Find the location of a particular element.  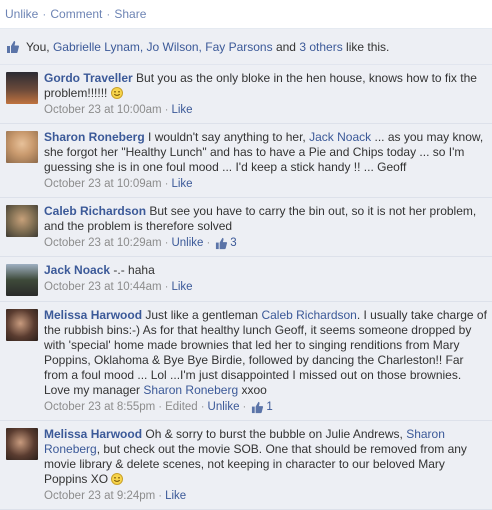

likes-suffix: like this. is located at coordinates (368, 46).